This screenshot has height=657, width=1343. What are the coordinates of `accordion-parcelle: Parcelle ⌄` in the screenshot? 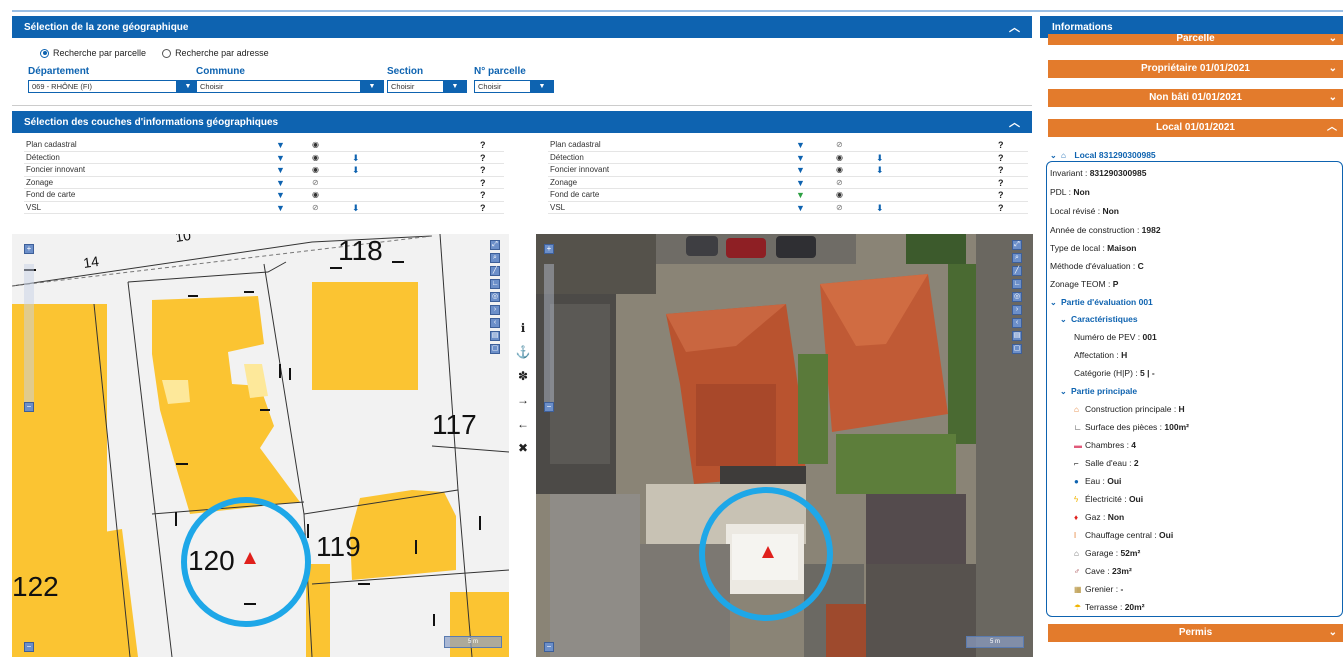 It's located at (1195, 39).